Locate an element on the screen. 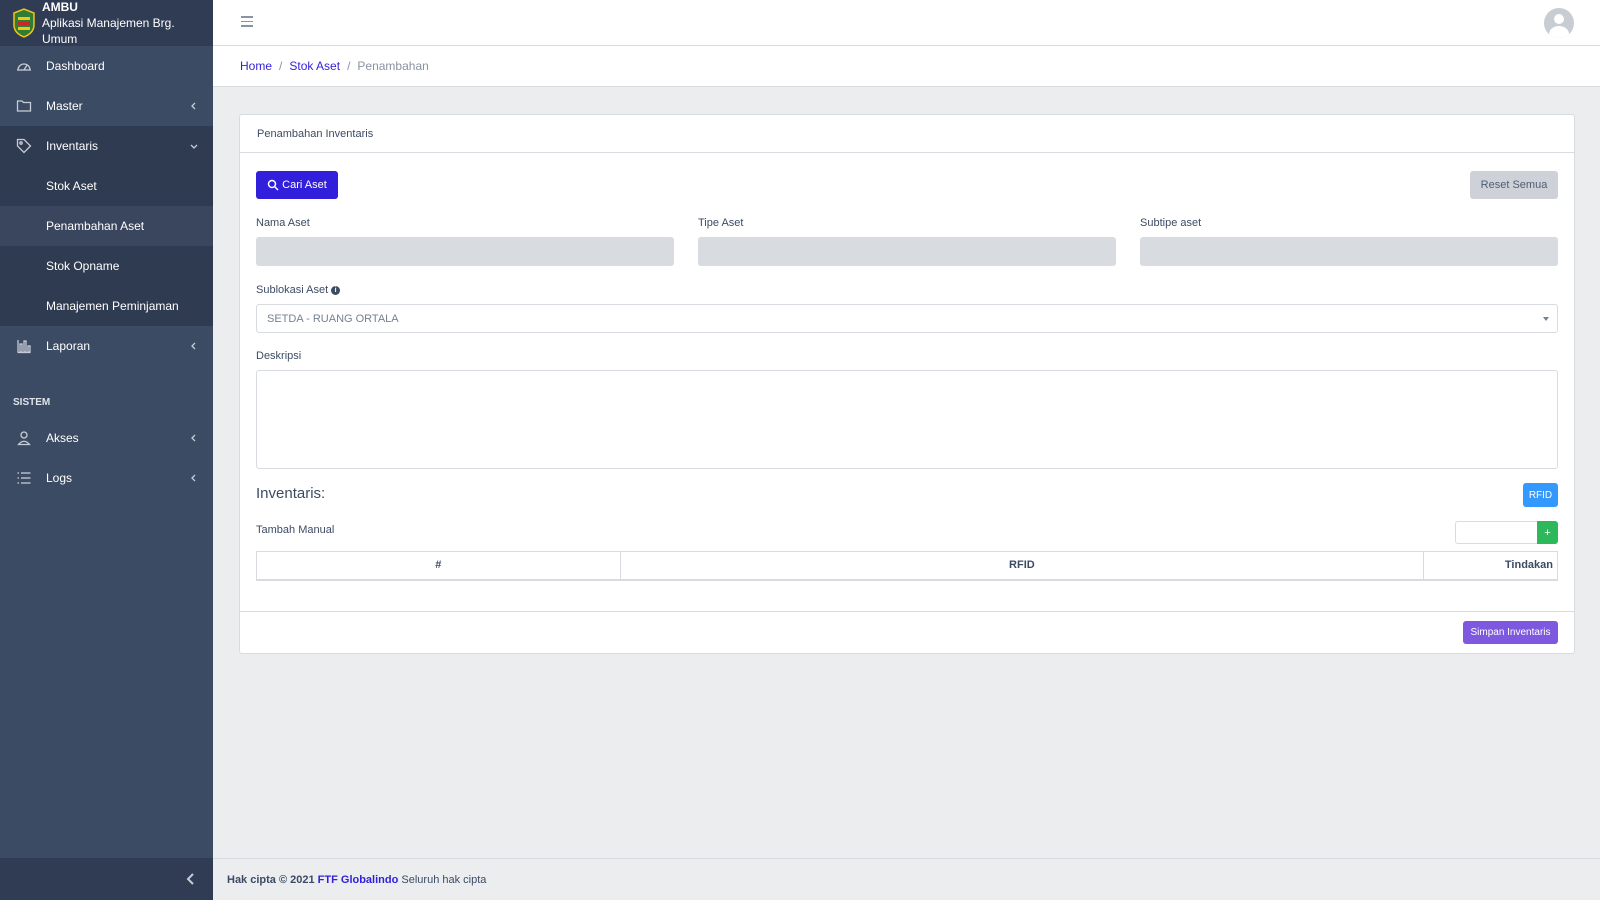 The image size is (1600, 900). sidebar-item-master: Master is located at coordinates (106, 106).